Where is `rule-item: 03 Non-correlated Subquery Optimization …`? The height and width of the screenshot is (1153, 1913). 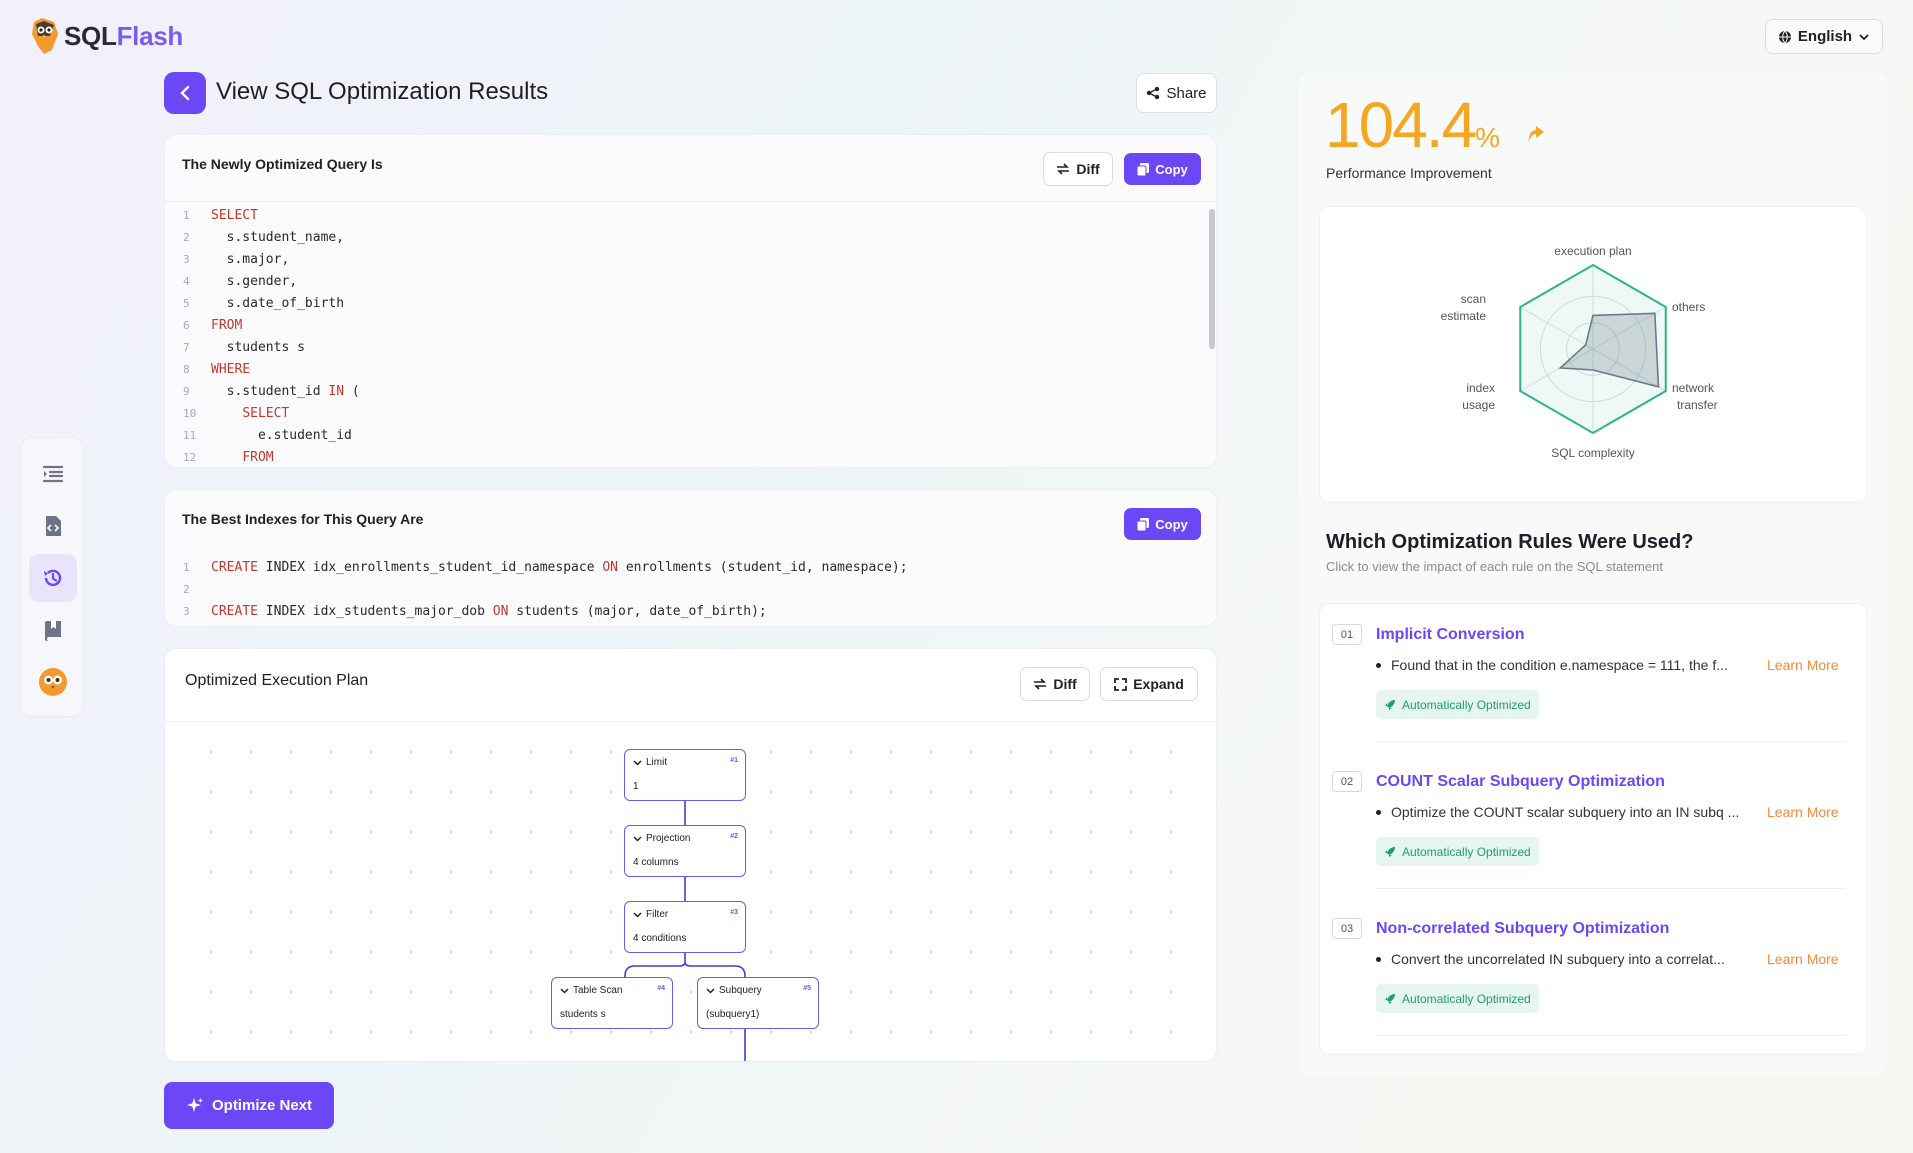 rule-item: 03 Non-correlated Subquery Optimization … is located at coordinates (1589, 967).